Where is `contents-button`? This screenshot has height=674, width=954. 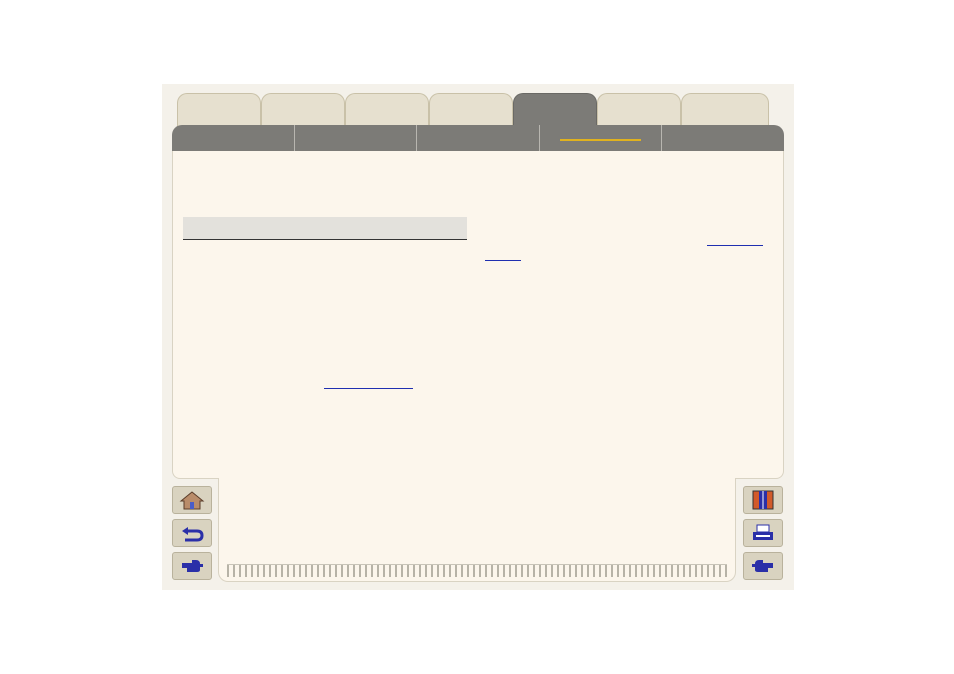 contents-button is located at coordinates (763, 500).